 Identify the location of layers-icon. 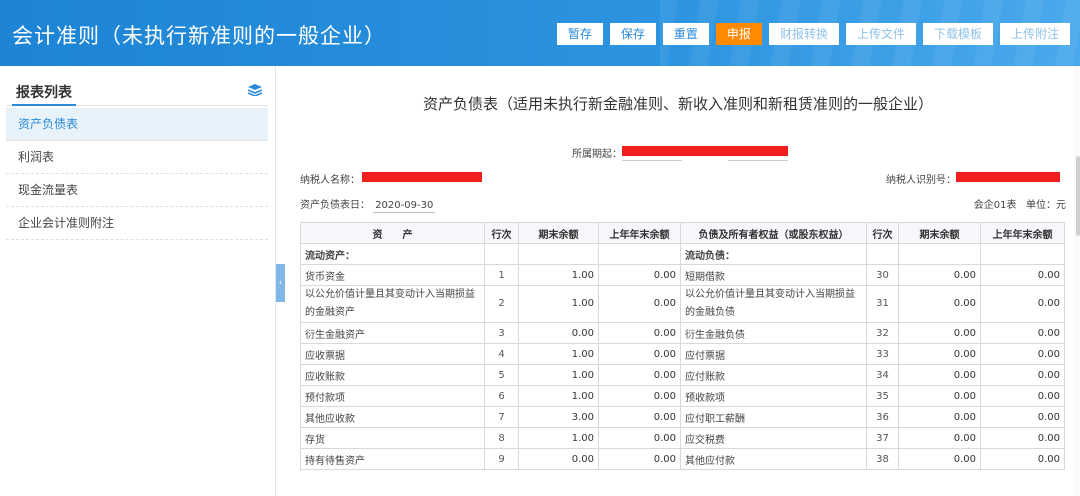
(255, 90).